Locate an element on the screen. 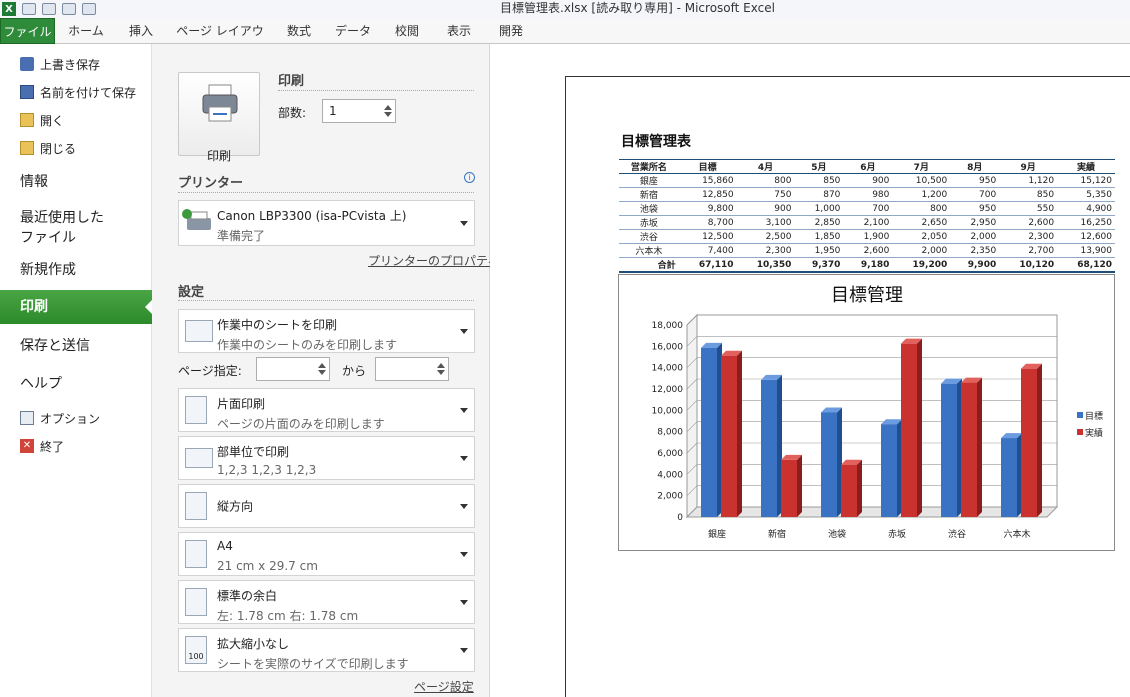  nav-open: 開く is located at coordinates (42, 120).